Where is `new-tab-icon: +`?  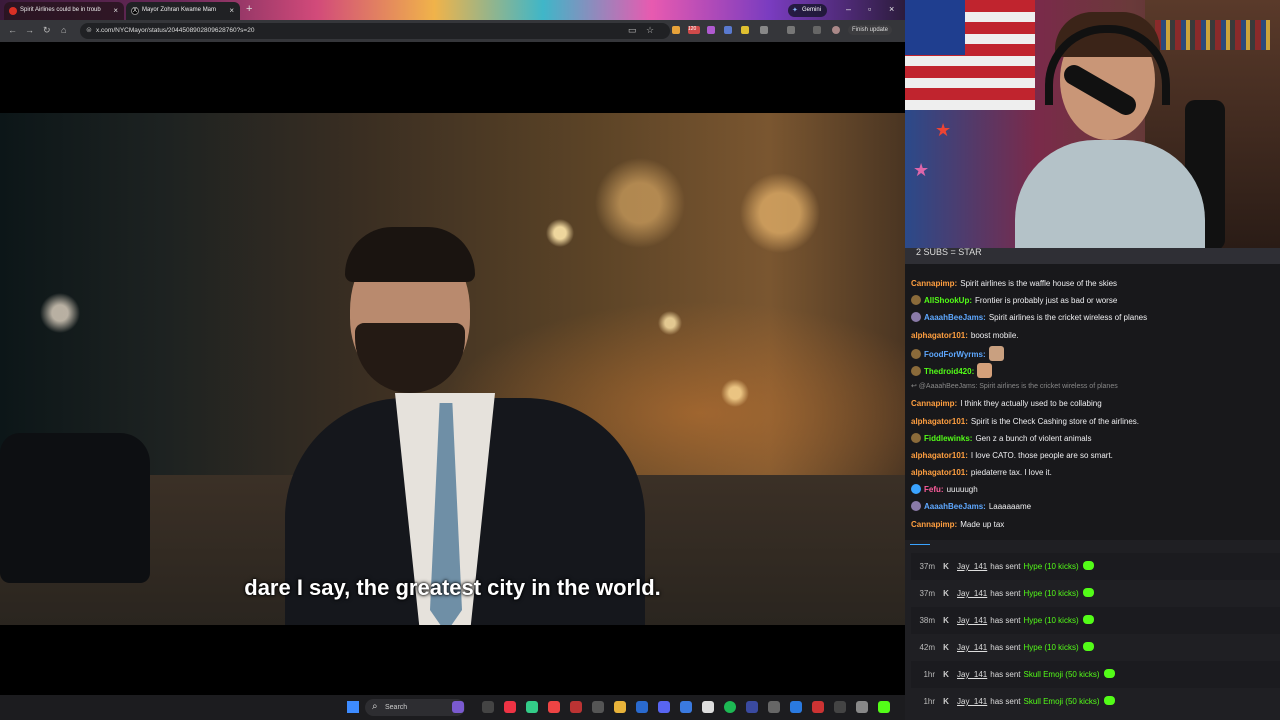
new-tab-icon: + is located at coordinates (249, 9).